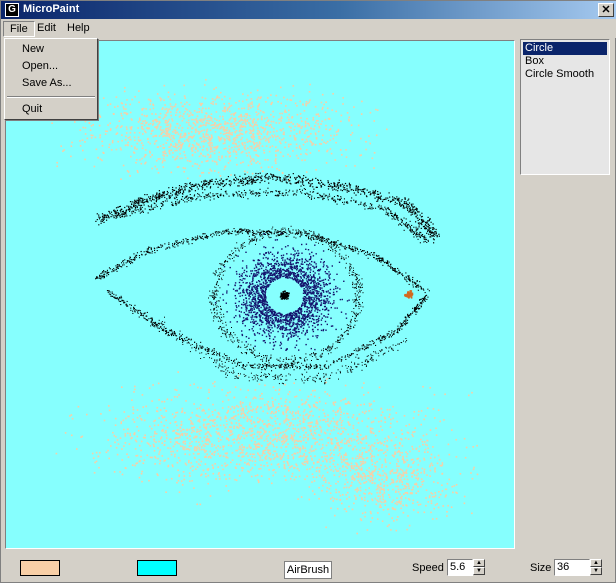 The height and width of the screenshot is (583, 616). I want to click on window-title: MicroPaint, so click(51, 9).